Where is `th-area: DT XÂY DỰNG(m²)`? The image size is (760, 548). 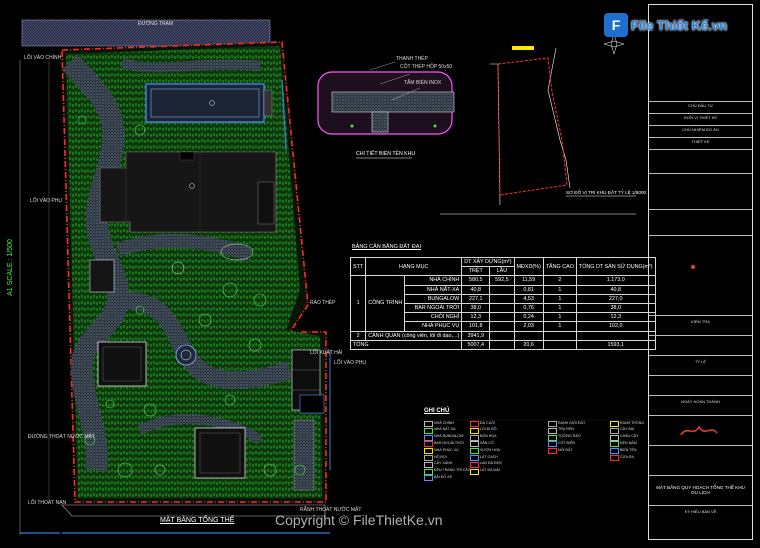 th-area: DT XÂY DỰNG(m²) is located at coordinates (488, 262).